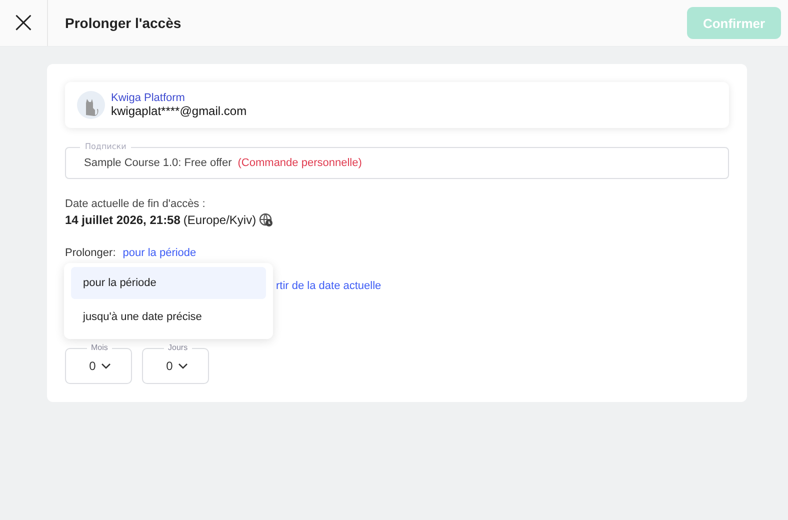  What do you see at coordinates (329, 286) in the screenshot?
I see `start-option-link: rtir de la date actuelle` at bounding box center [329, 286].